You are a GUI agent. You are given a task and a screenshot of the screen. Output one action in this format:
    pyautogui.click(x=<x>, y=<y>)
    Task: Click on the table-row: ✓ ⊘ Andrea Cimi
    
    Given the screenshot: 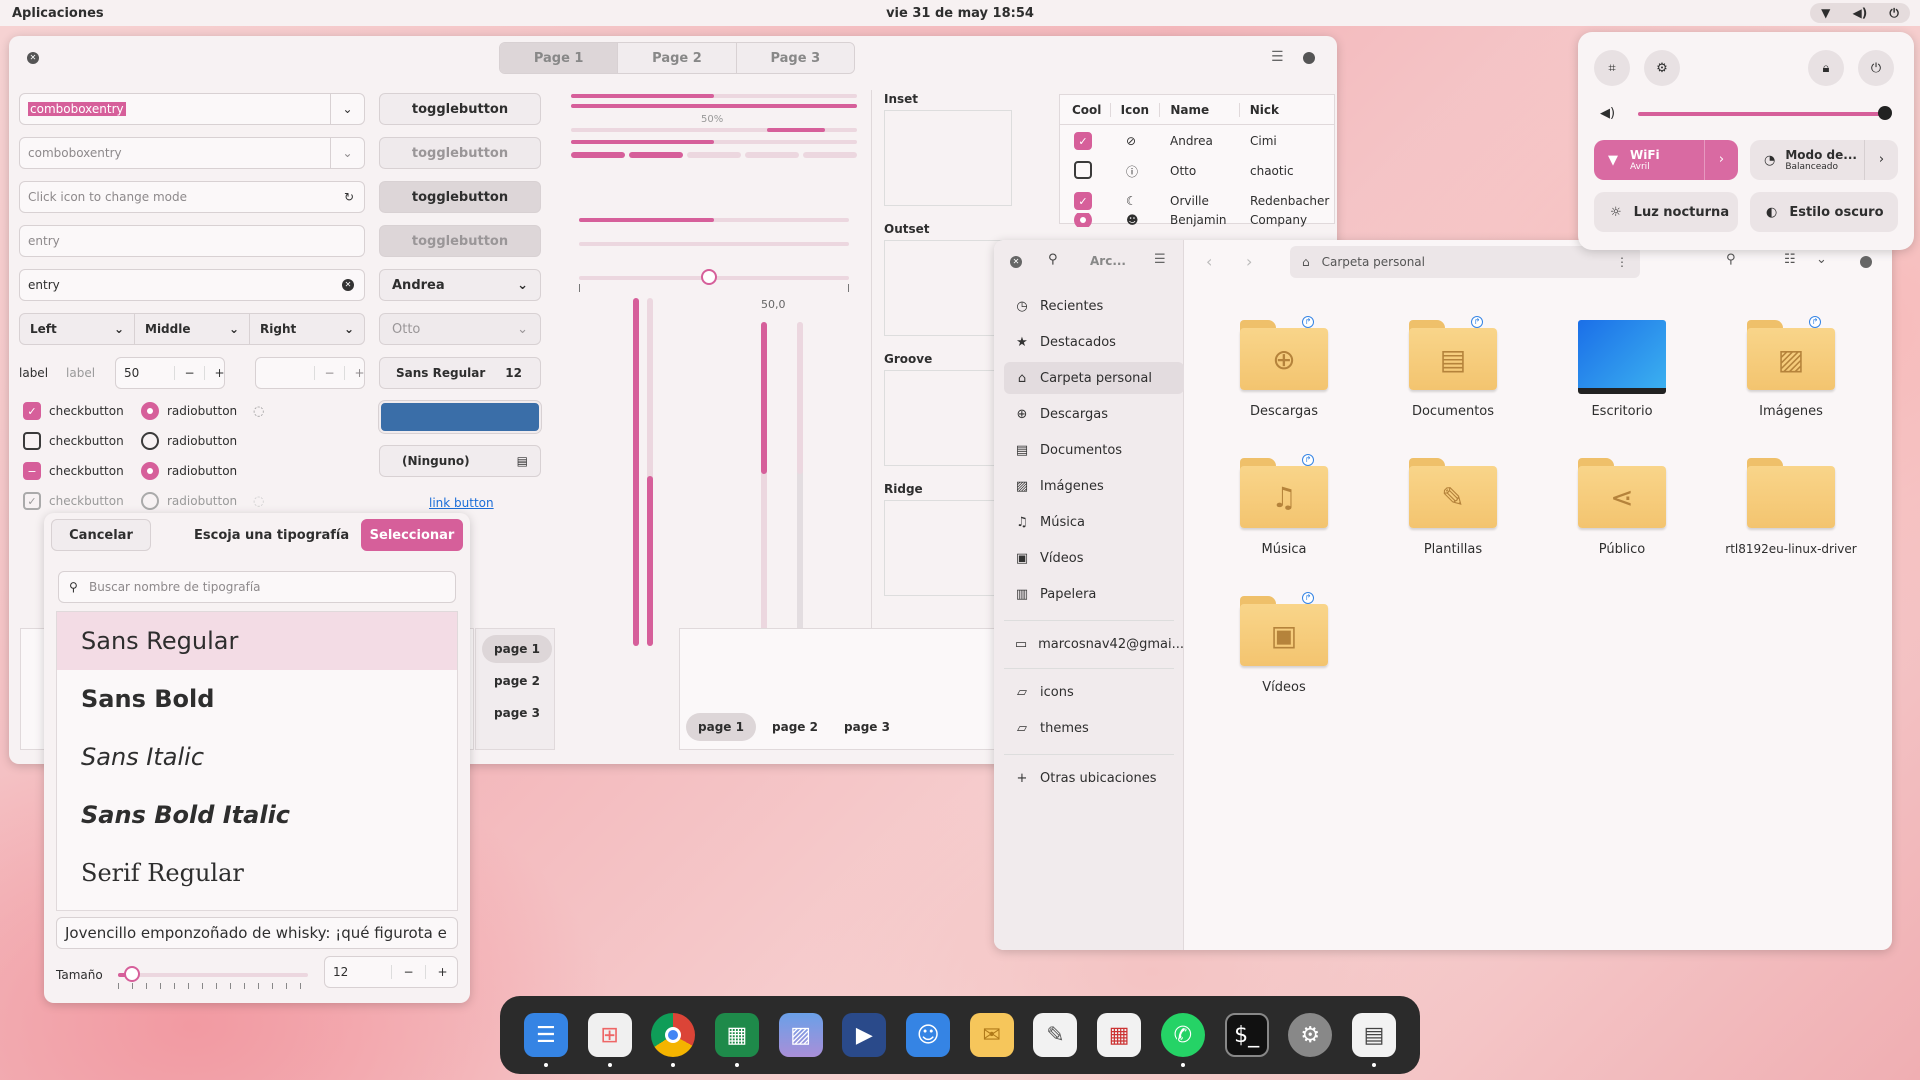 What is the action you would take?
    pyautogui.click(x=1198, y=141)
    